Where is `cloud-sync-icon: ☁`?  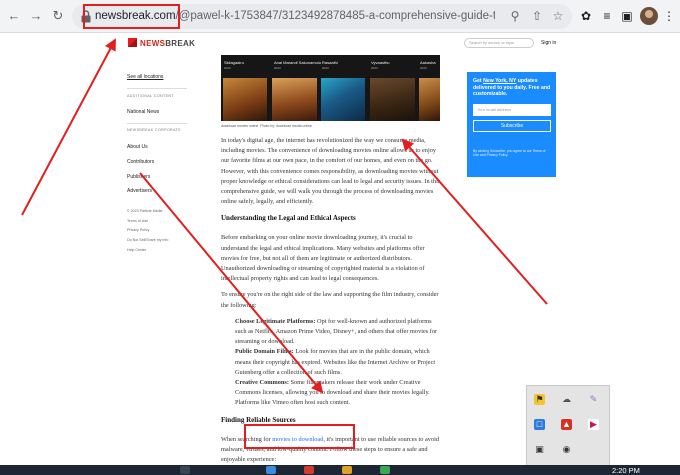 cloud-sync-icon: ☁ is located at coordinates (566, 399).